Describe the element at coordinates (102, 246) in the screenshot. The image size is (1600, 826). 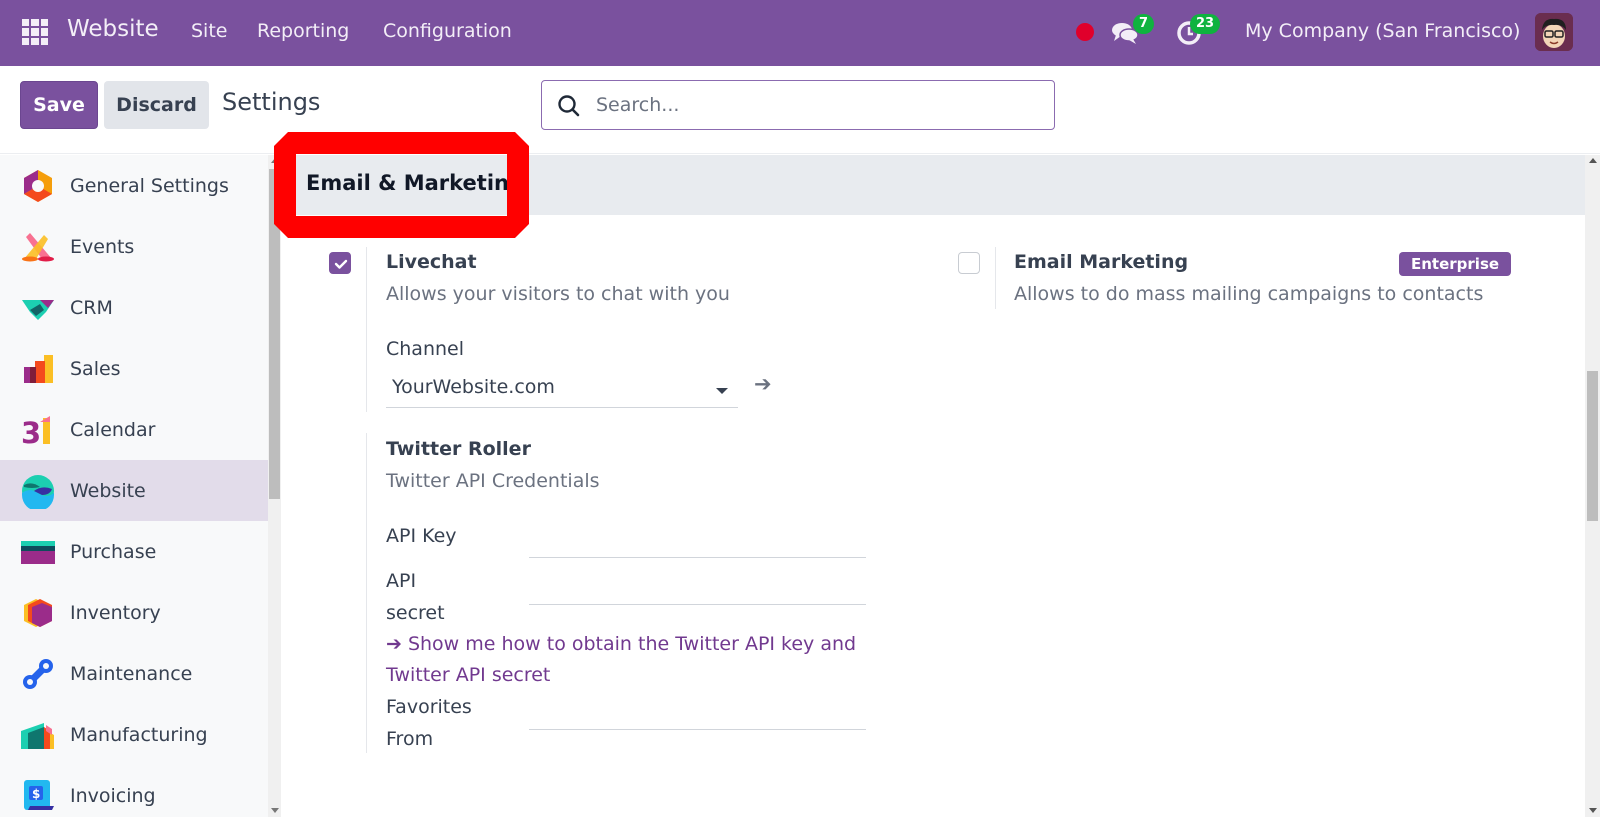
I see `sidebar-item-label: Events` at that location.